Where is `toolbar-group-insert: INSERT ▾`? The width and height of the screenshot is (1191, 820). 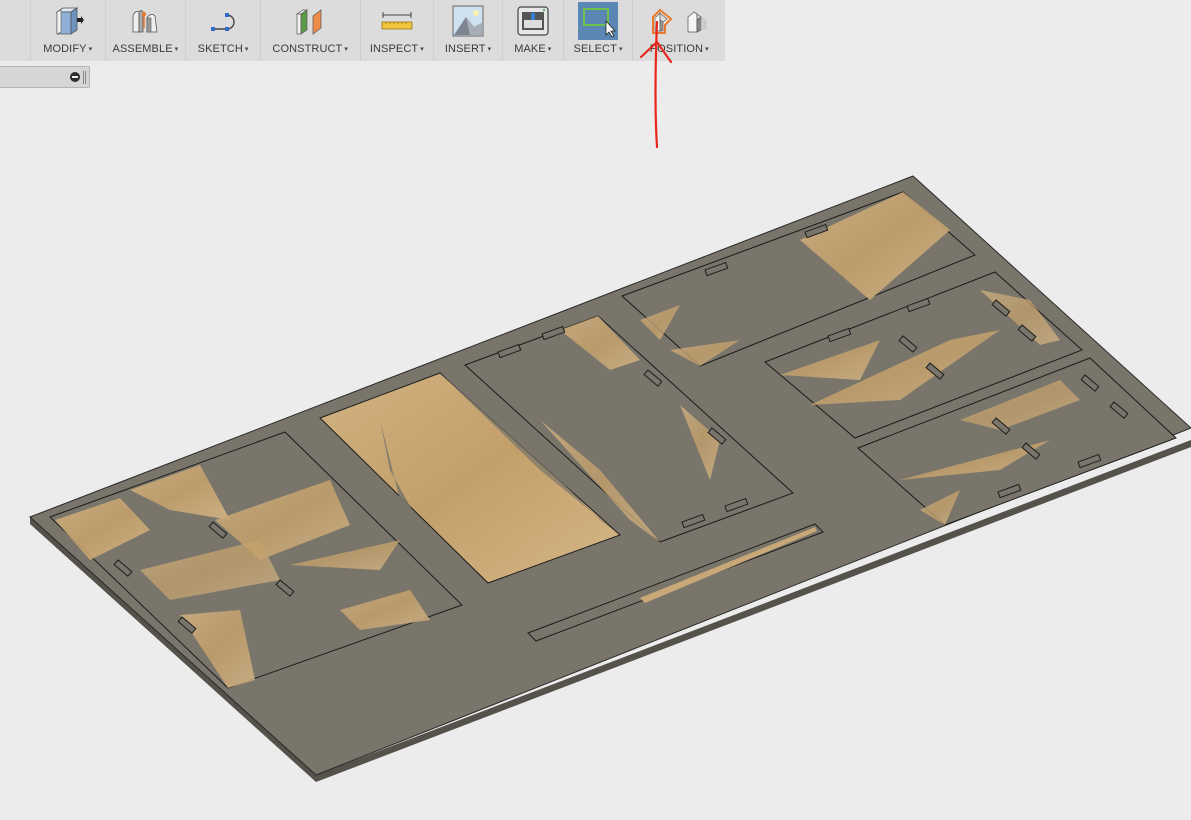 toolbar-group-insert: INSERT ▾ is located at coordinates (468, 30).